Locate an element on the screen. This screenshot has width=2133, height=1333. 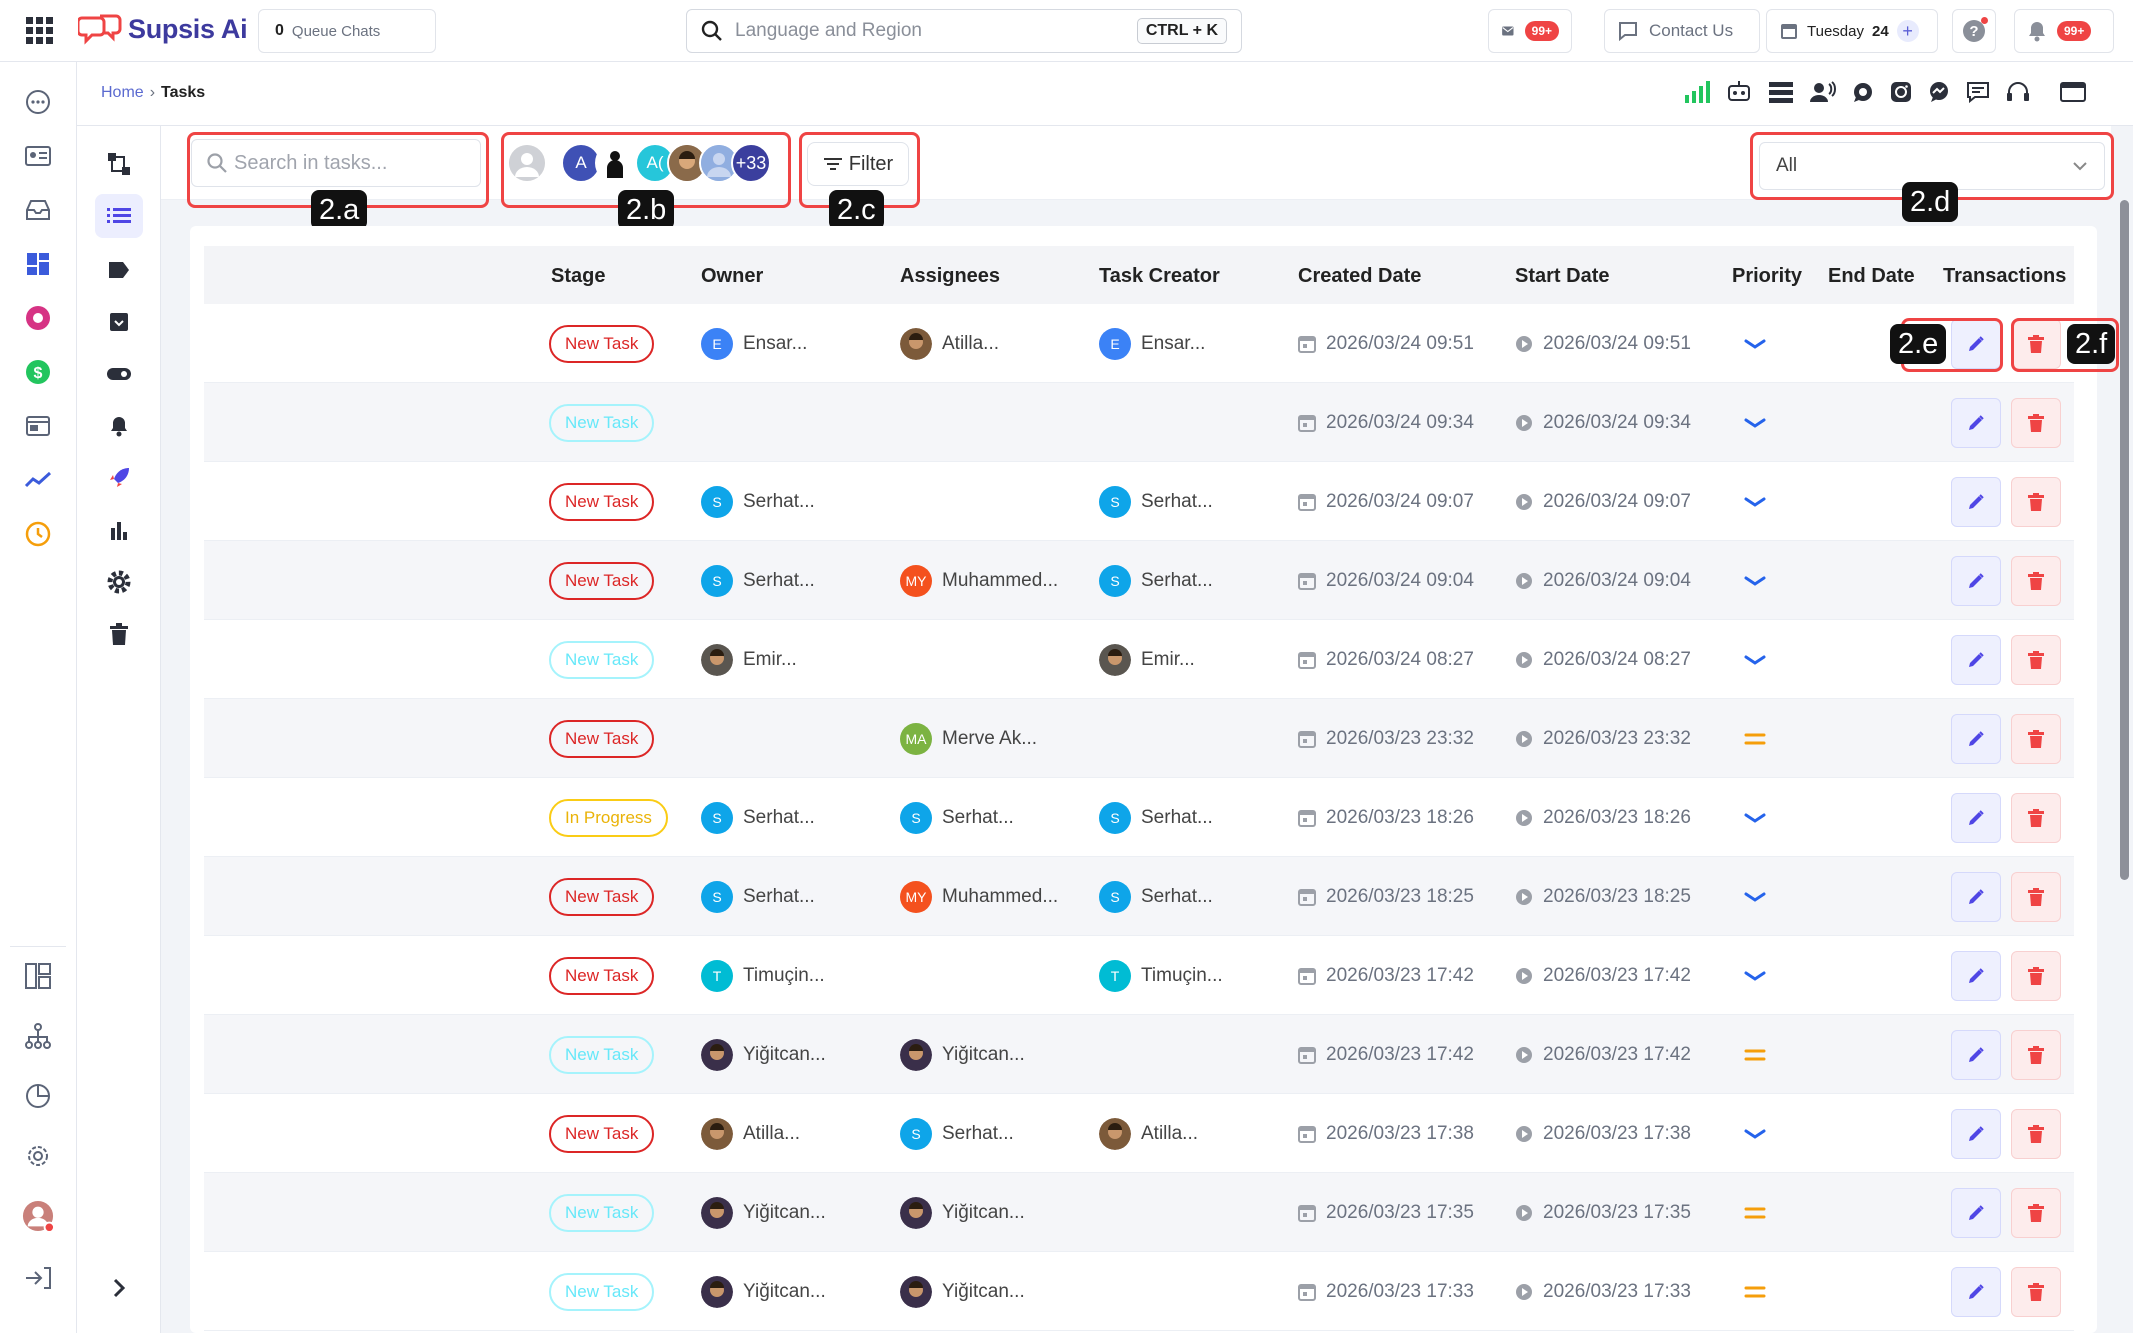
inbox-icon is located at coordinates (38, 210).